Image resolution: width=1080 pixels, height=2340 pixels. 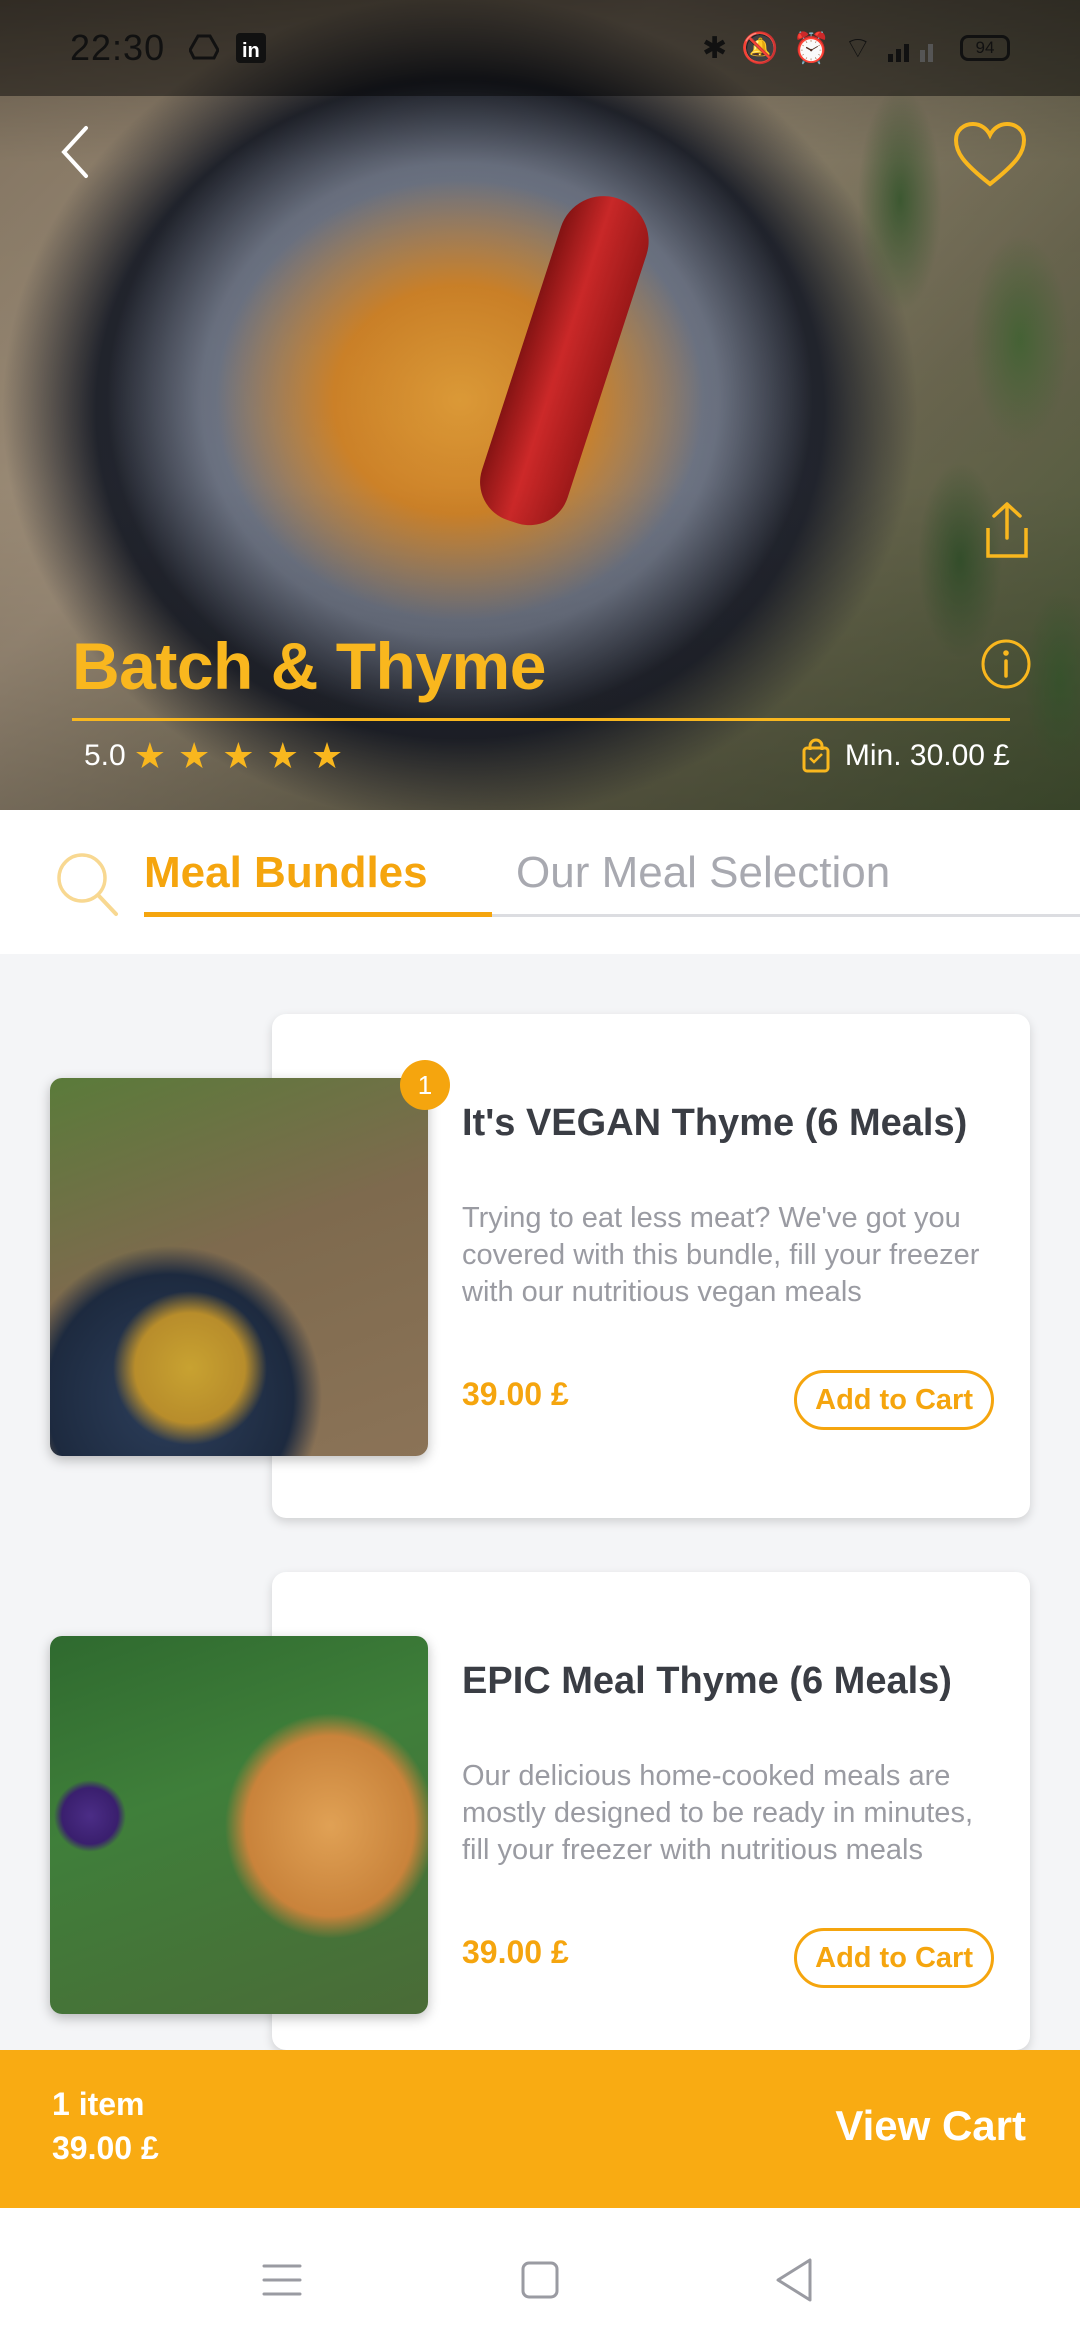 What do you see at coordinates (816, 755) in the screenshot?
I see `shopping-bag-icon` at bounding box center [816, 755].